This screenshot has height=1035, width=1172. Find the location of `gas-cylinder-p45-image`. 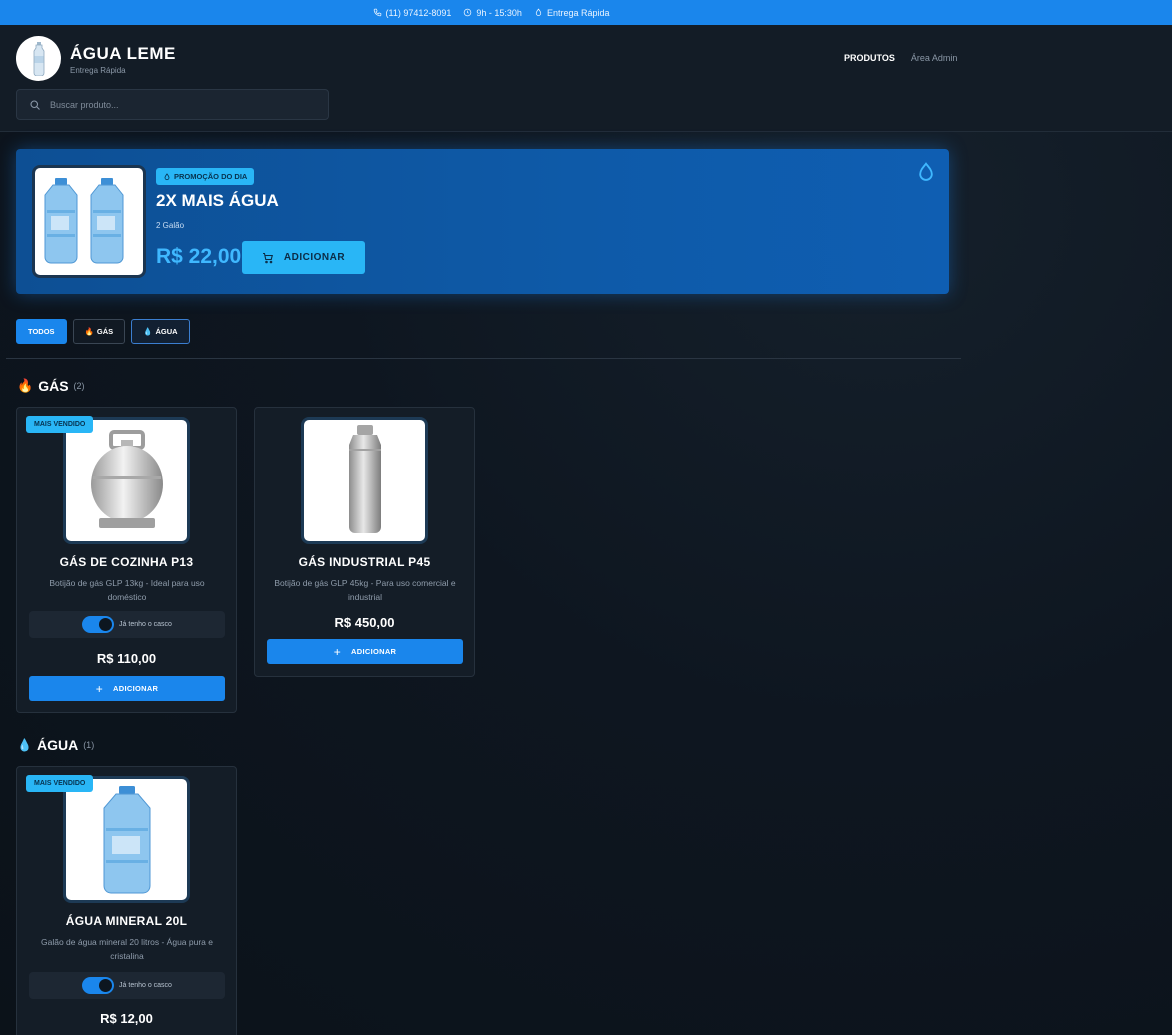

gas-cylinder-p45-image is located at coordinates (364, 479).